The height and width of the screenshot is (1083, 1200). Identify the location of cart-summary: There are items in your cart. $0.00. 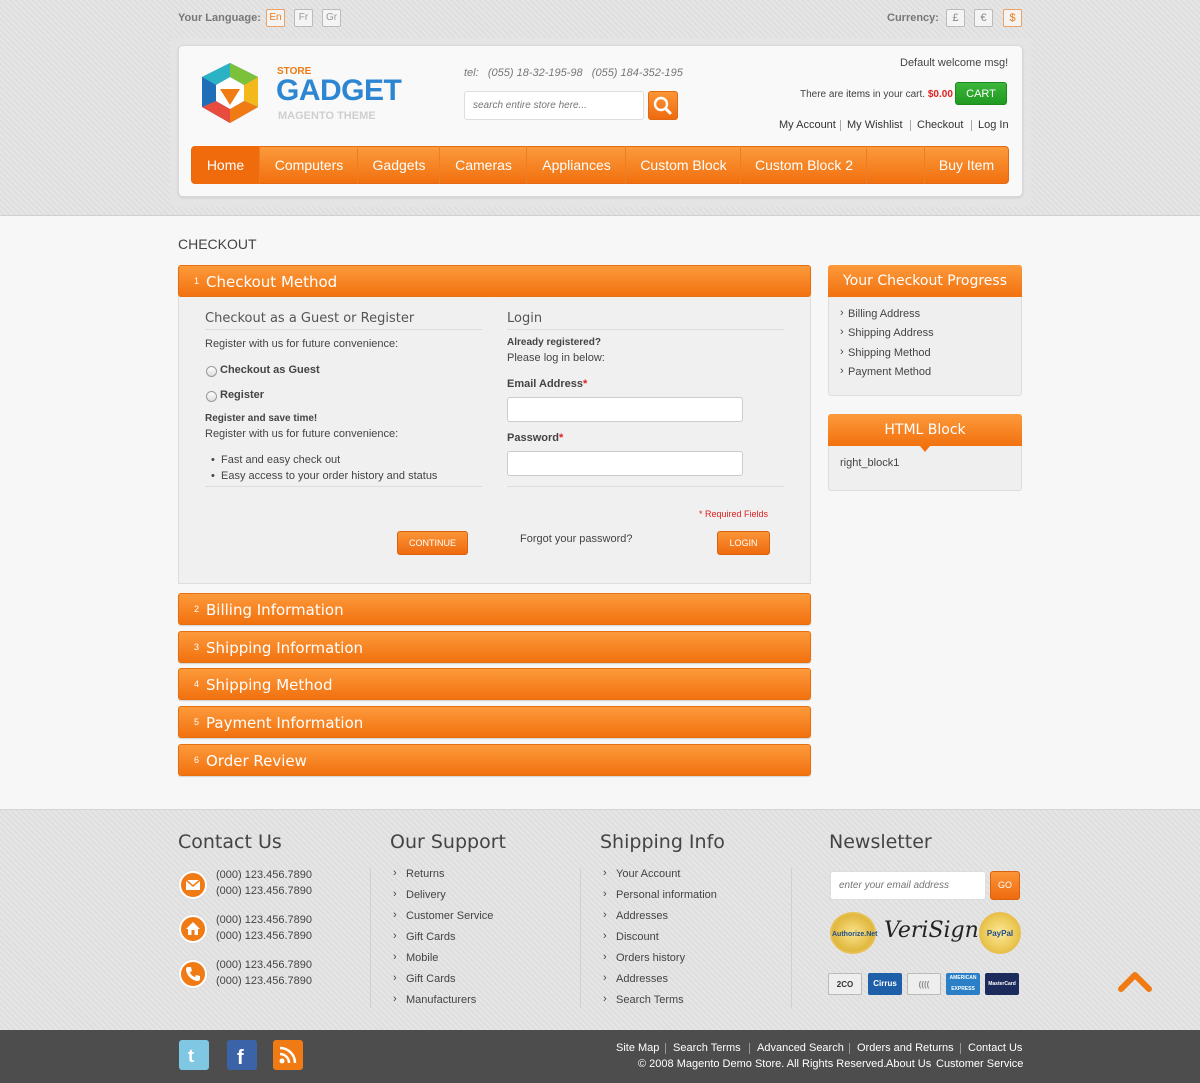
(876, 94).